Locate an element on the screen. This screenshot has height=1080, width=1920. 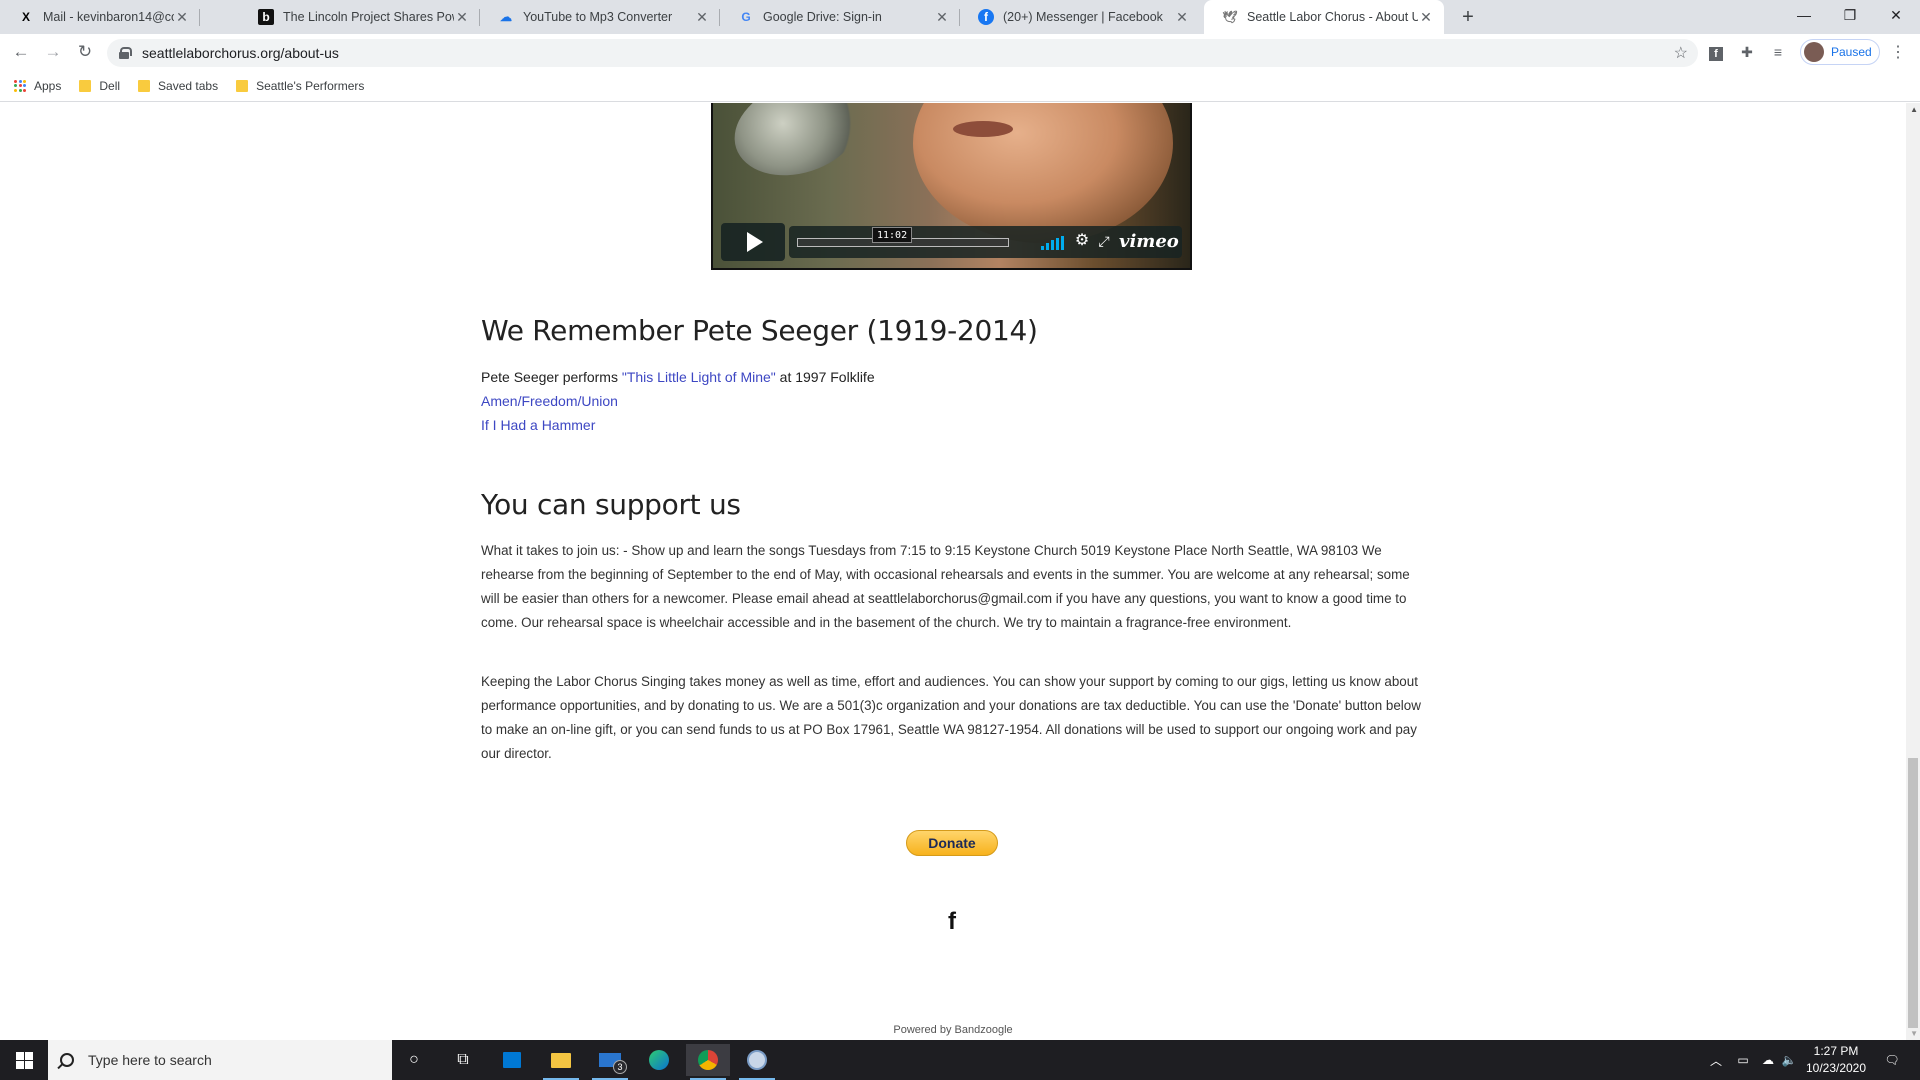
bookmark-label: Seattle's Performers is located at coordinates (310, 85).